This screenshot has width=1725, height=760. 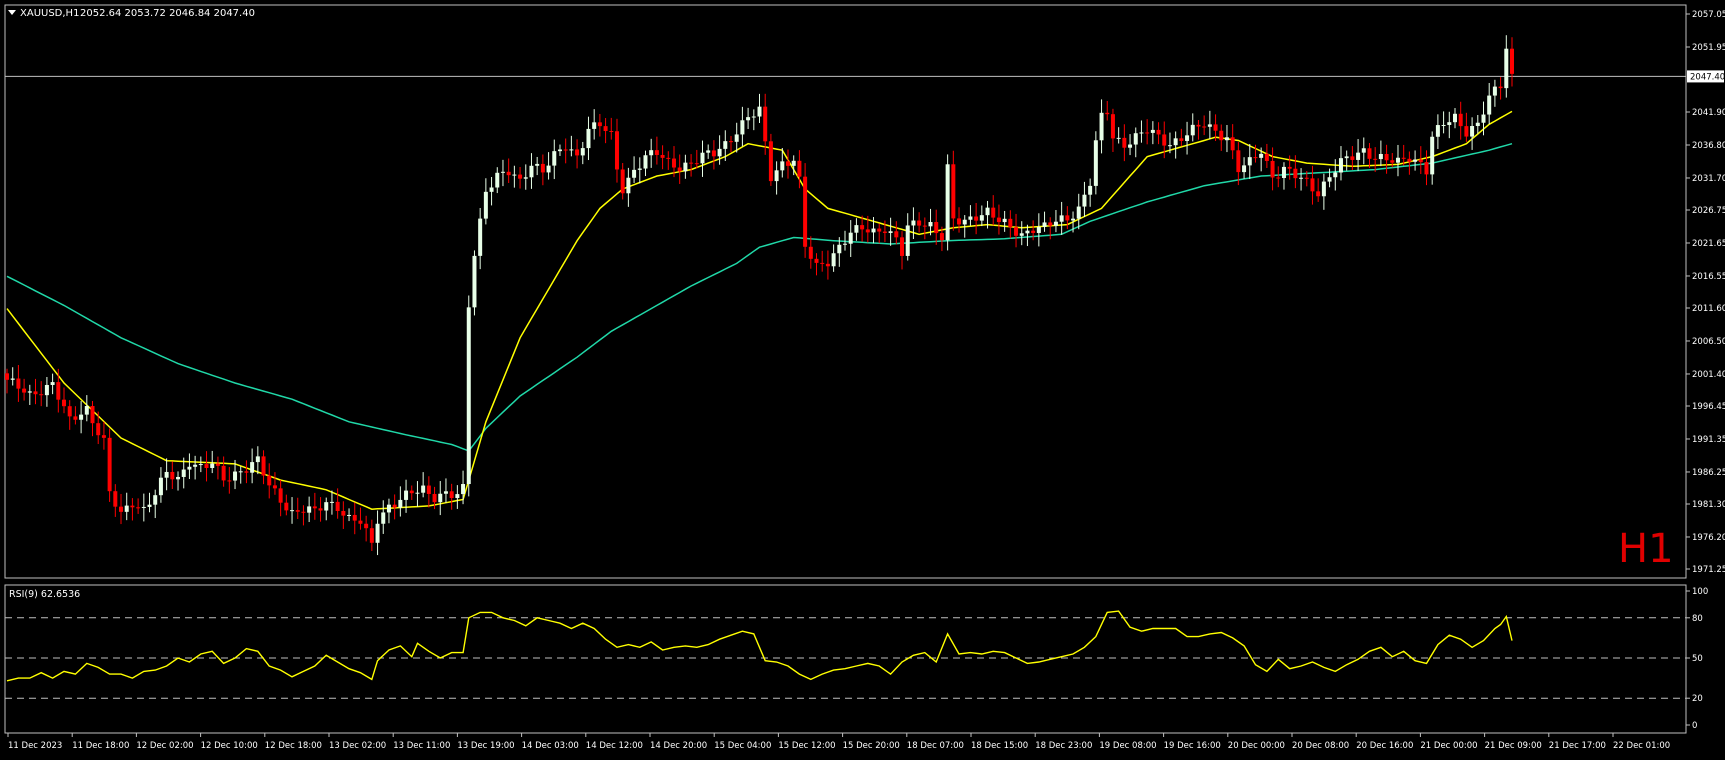 I want to click on time-tick-label: 20 Dec 08:00, so click(x=1320, y=746).